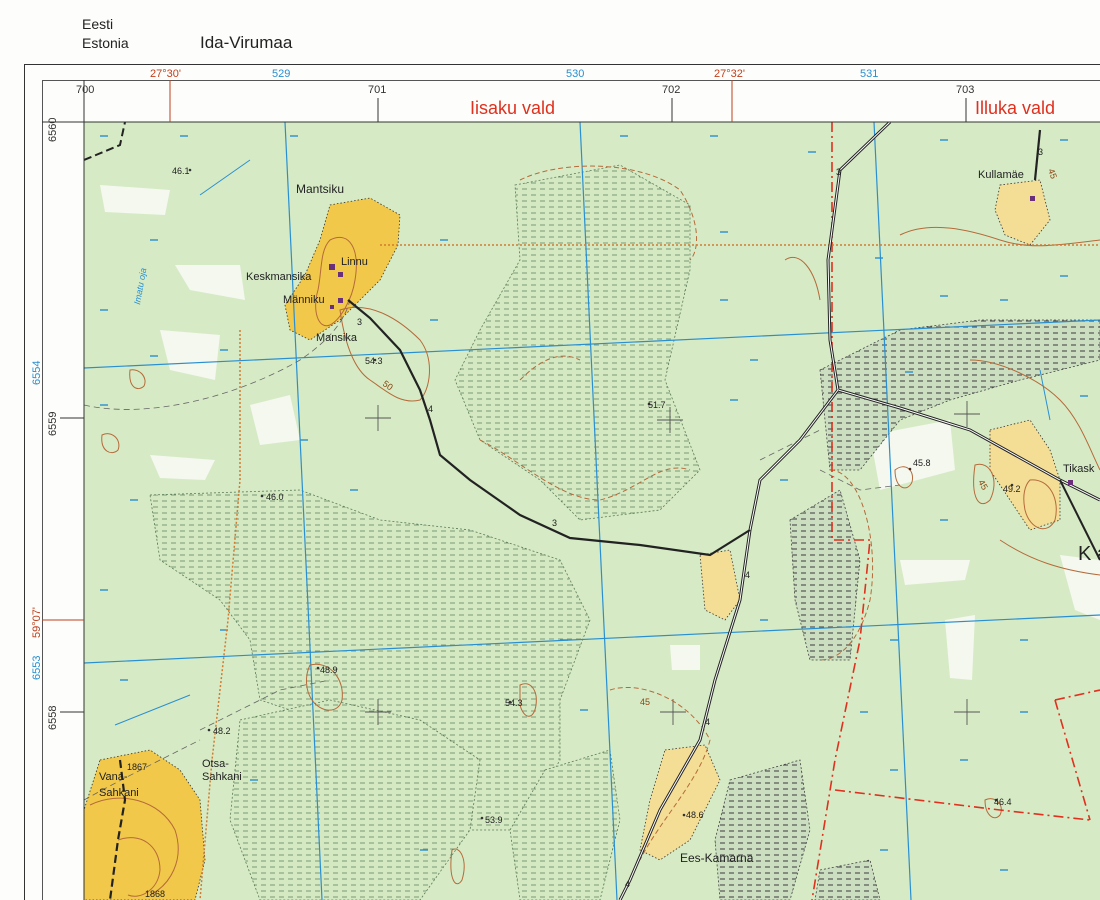  Describe the element at coordinates (37, 668) in the screenshot. I see `utm-label-left: 6553` at that location.